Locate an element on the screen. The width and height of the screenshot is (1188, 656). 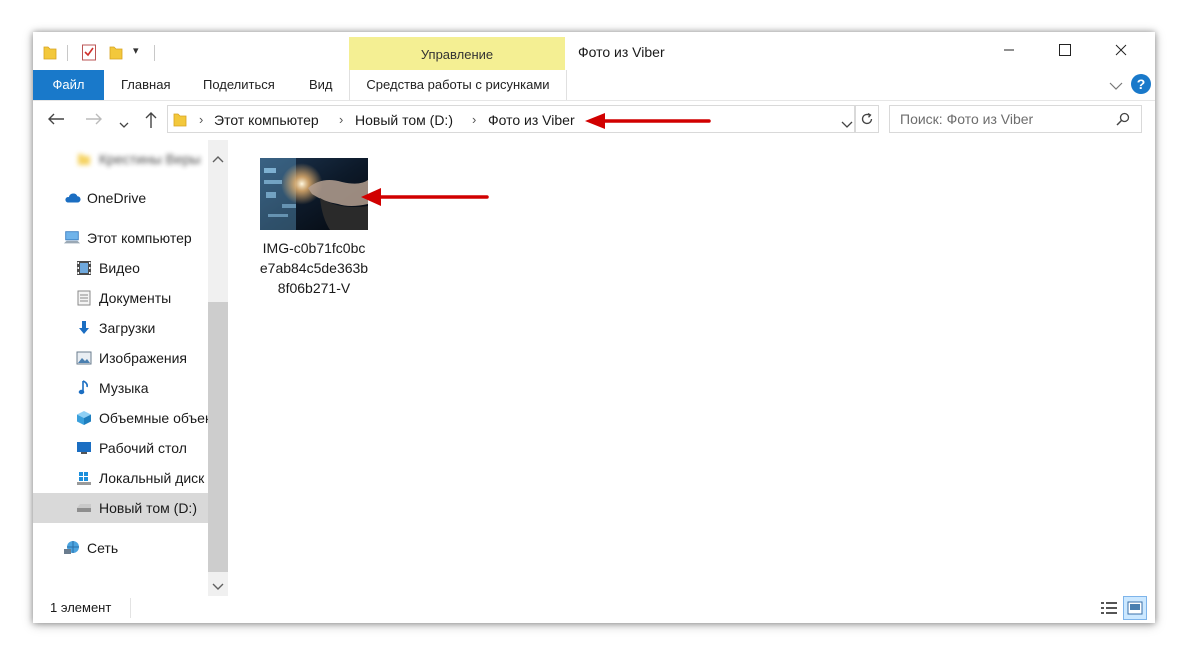
back-button is located at coordinates (56, 120).